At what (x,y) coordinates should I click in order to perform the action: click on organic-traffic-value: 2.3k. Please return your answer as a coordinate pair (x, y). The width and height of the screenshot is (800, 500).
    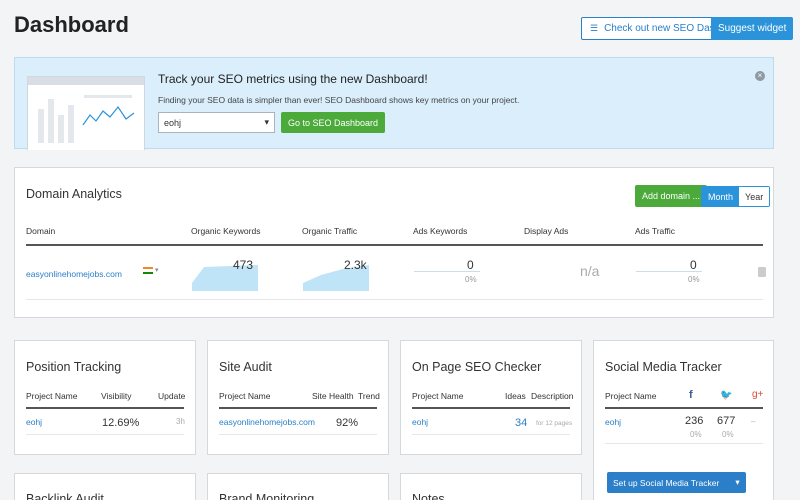
    Looking at the image, I should click on (355, 265).